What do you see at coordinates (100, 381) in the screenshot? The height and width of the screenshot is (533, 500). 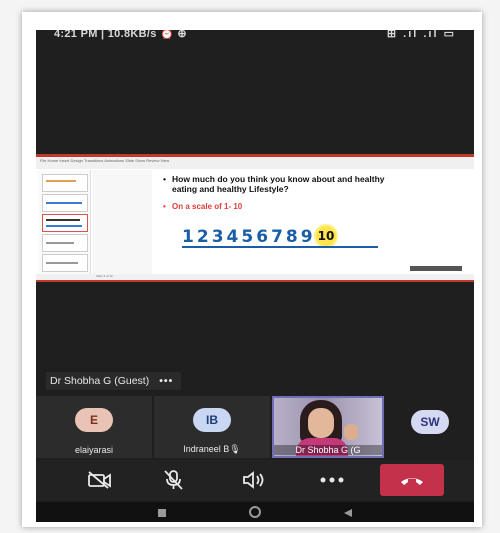 I see `presenter-name: Dr Shobha G (Guest)` at bounding box center [100, 381].